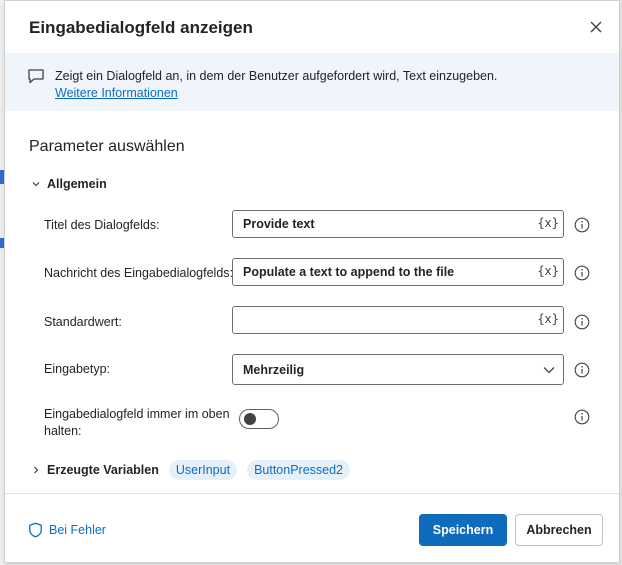 The image size is (622, 565). Describe the element at coordinates (312, 493) in the screenshot. I see `footer-divider` at that location.